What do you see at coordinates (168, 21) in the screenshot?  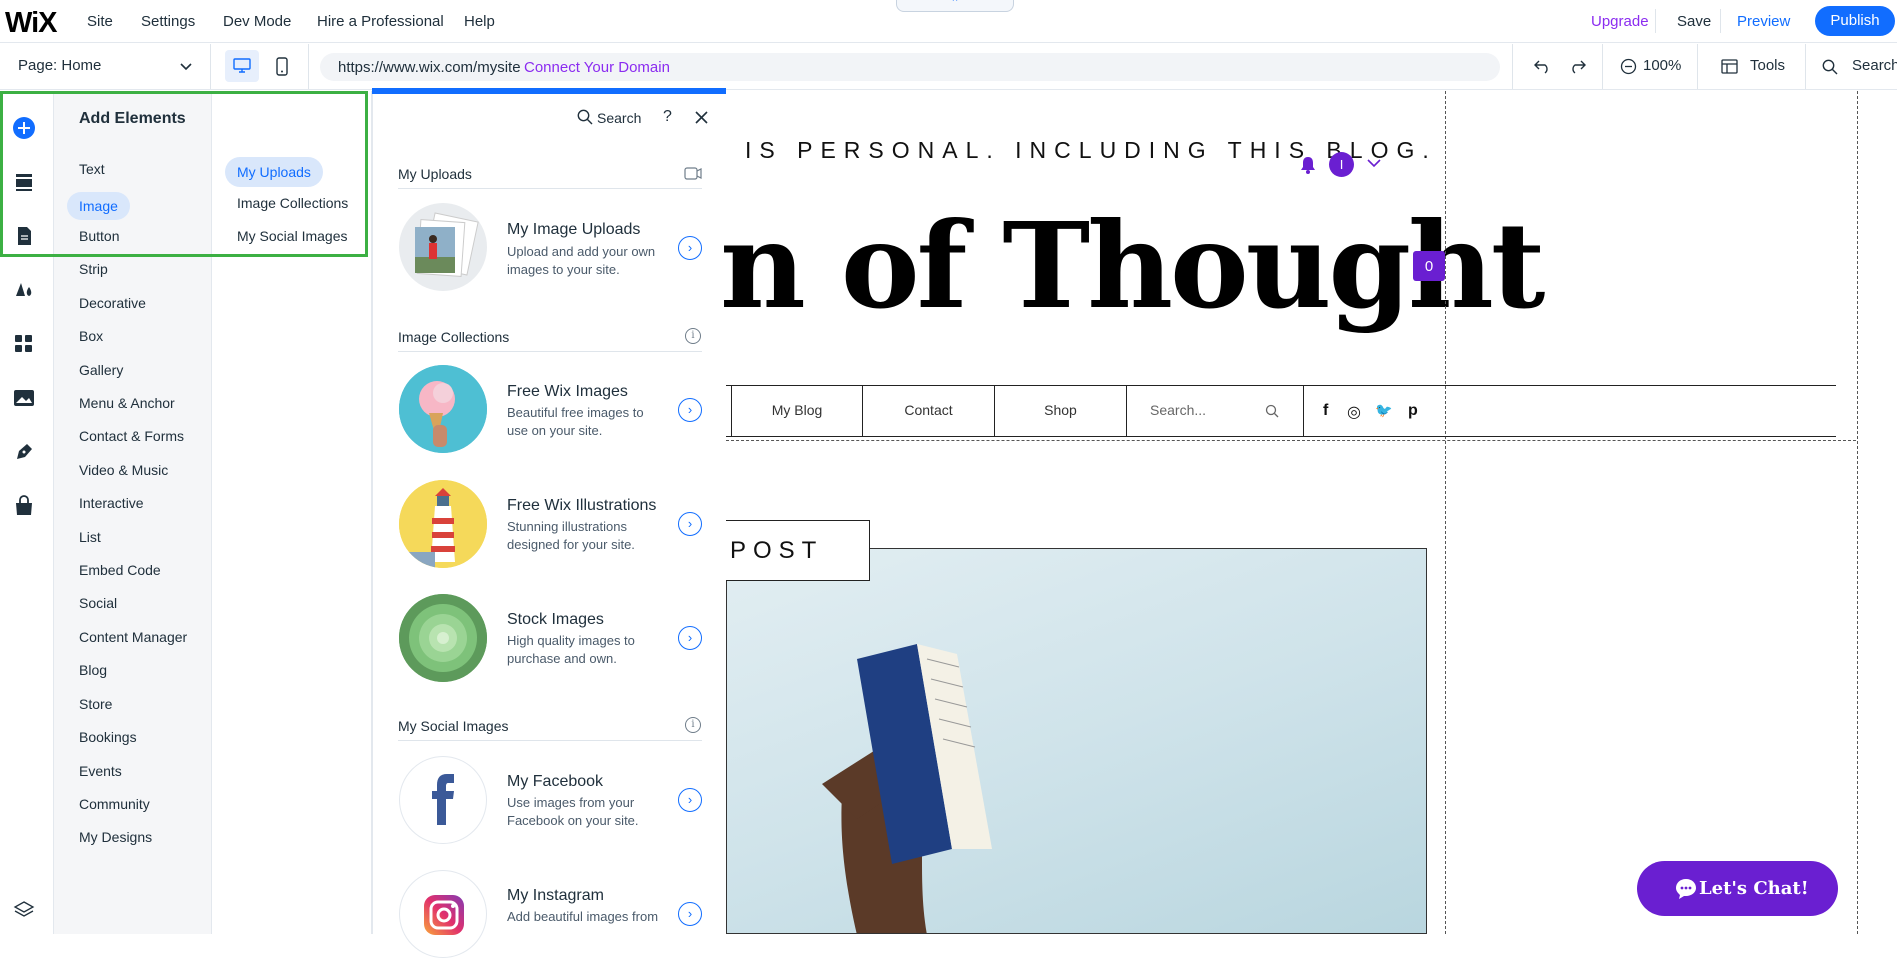 I see `menu-settings: Settings` at bounding box center [168, 21].